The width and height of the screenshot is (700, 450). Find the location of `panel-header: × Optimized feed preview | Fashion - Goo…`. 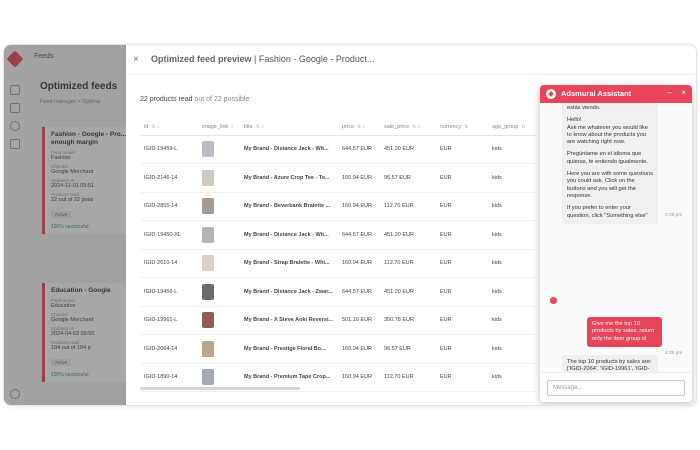

panel-header: × Optimized feed preview | Fashion - Goo… is located at coordinates (411, 60).